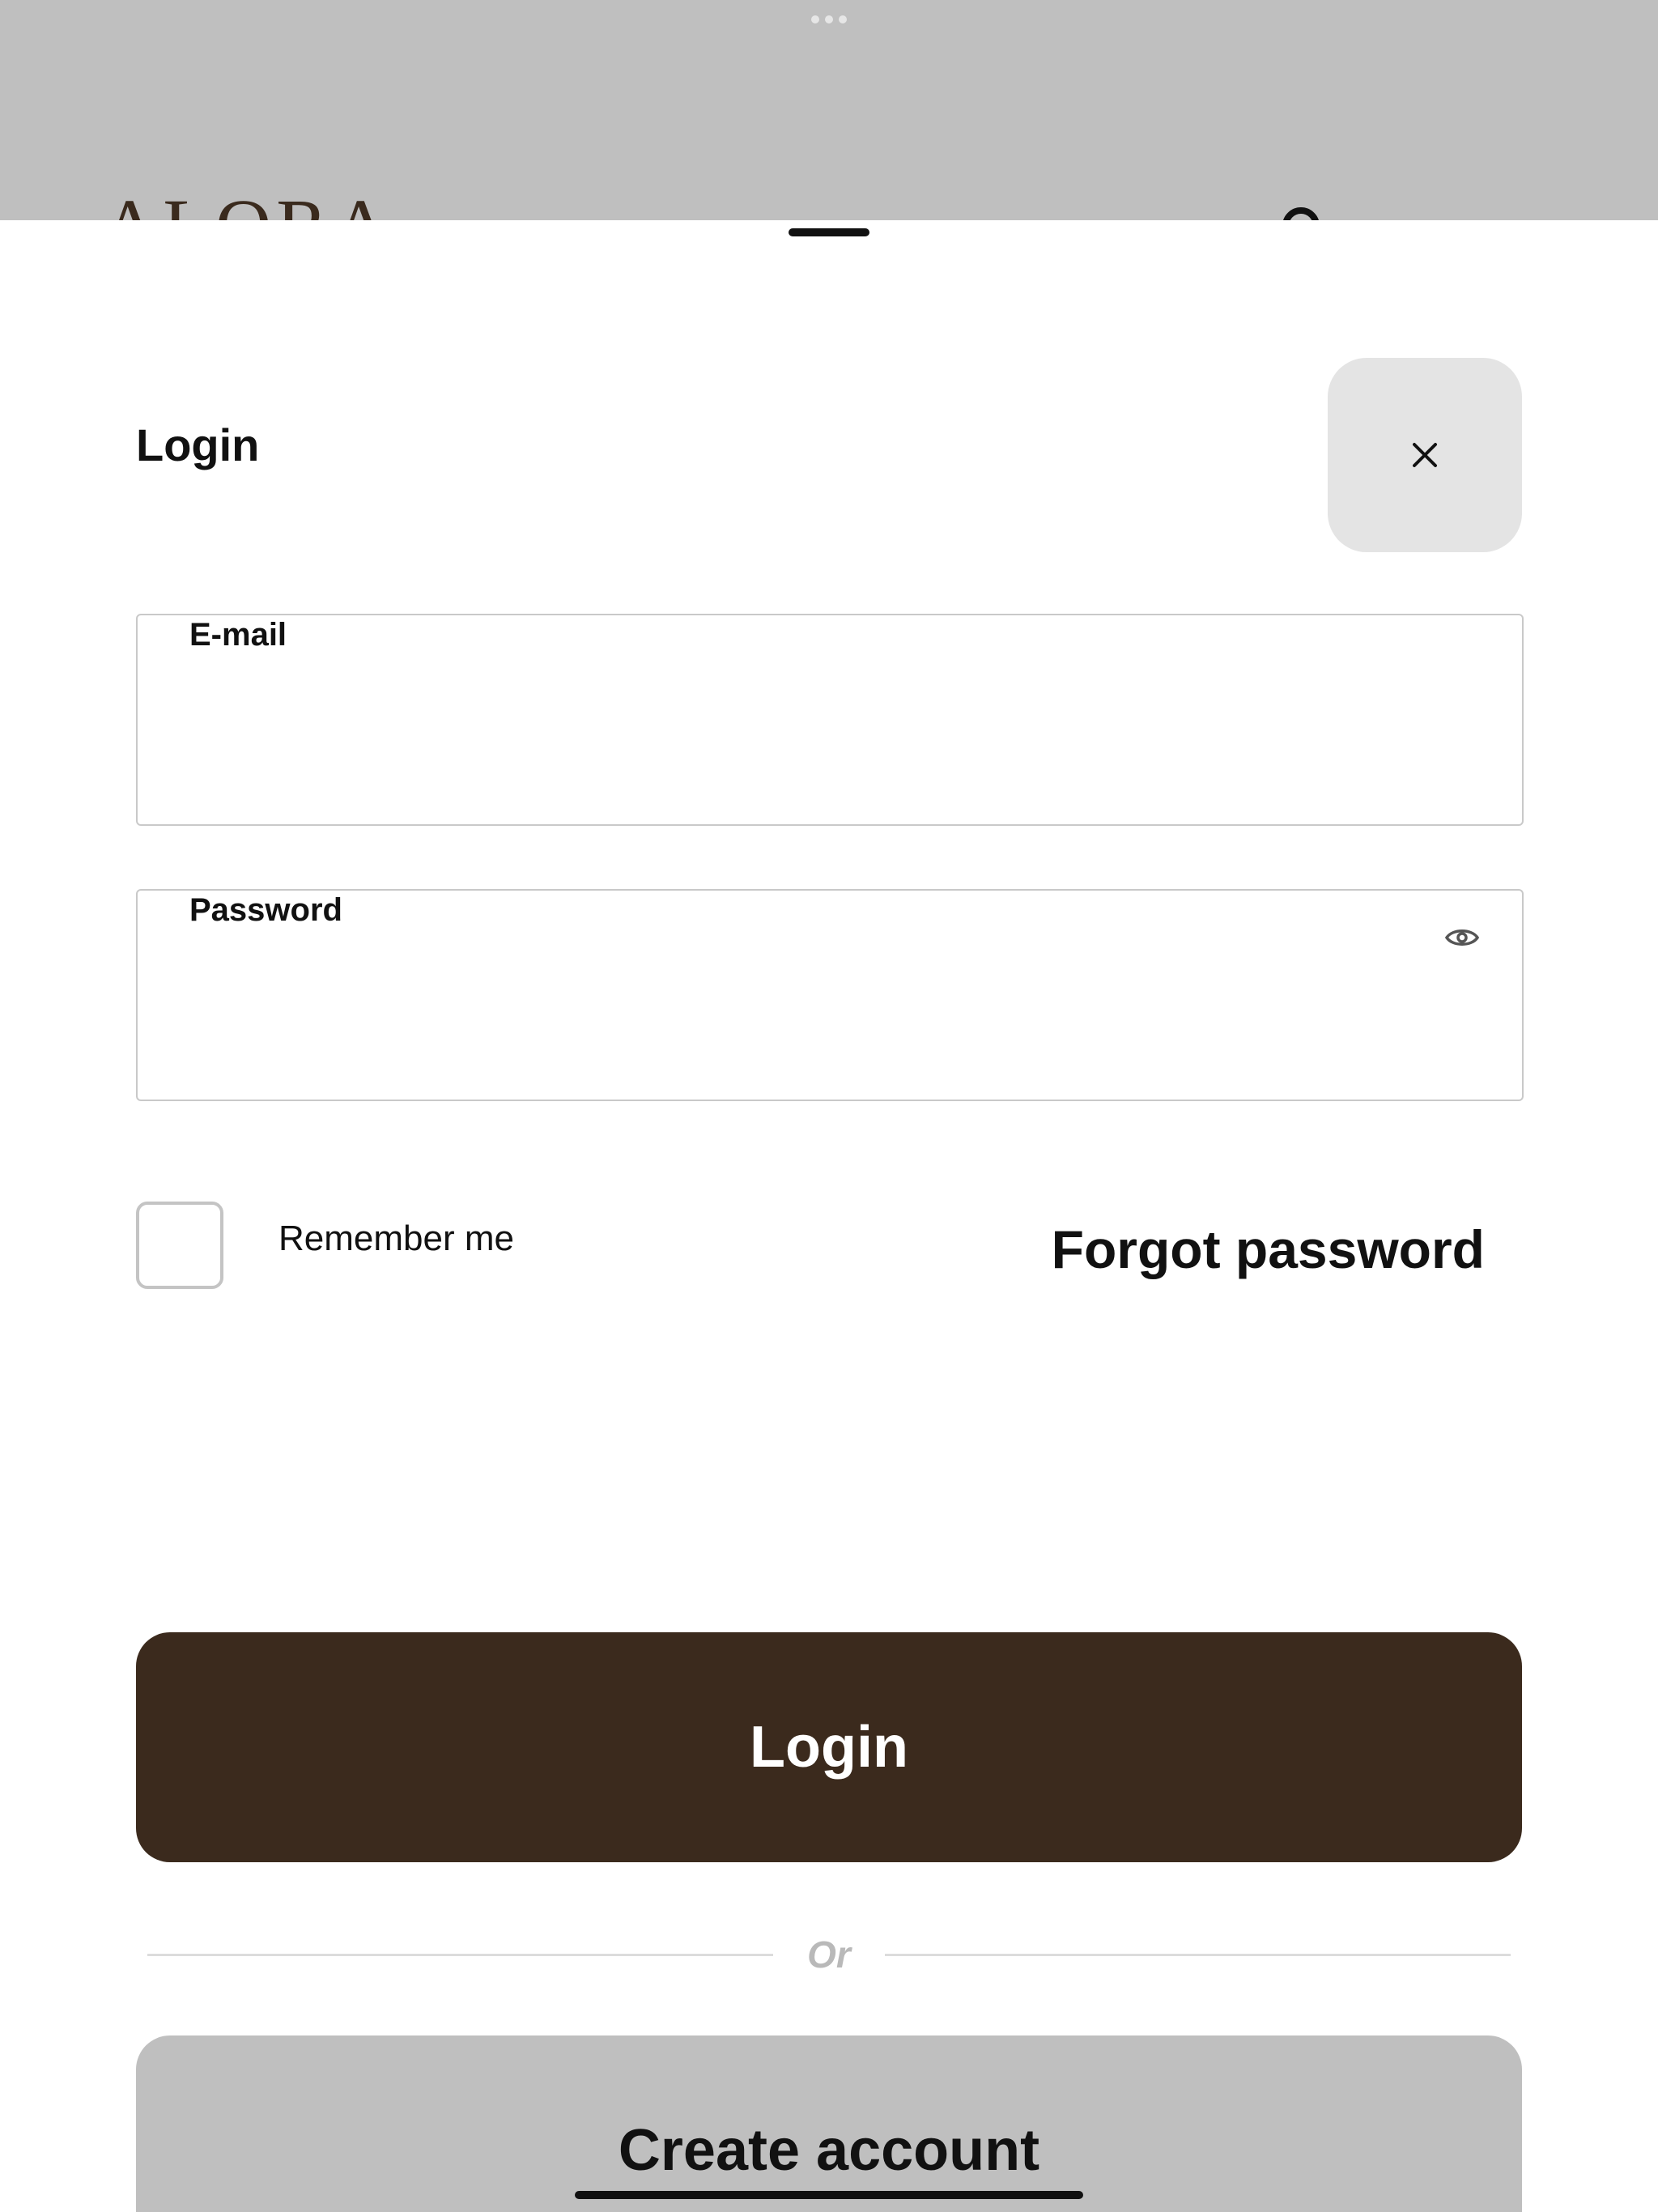  I want to click on show-password-button, so click(1462, 937).